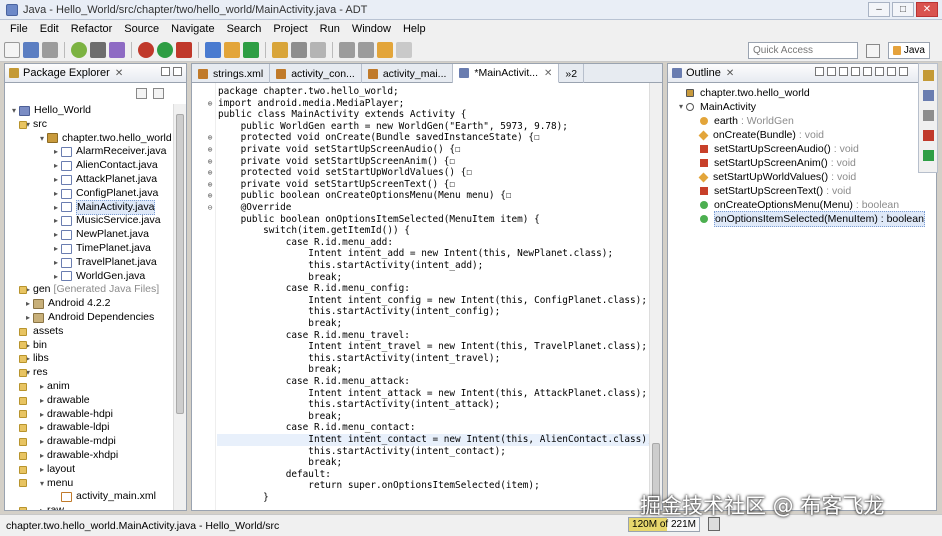  What do you see at coordinates (89, 484) in the screenshot?
I see `tree-item: ▾ menu` at bounding box center [89, 484].